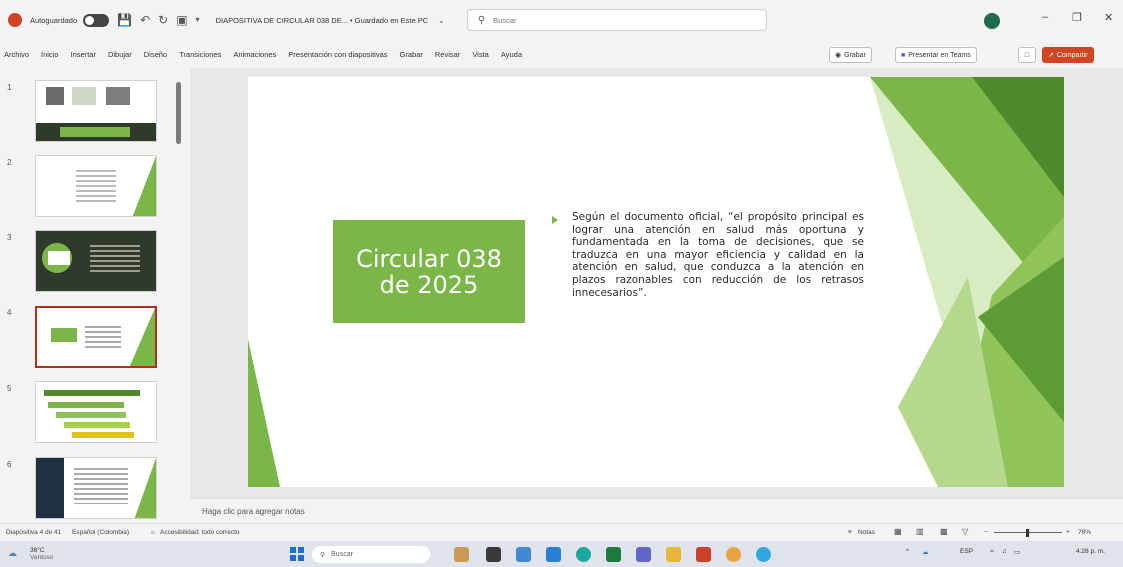 The width and height of the screenshot is (1123, 567). Describe the element at coordinates (145, 488) in the screenshot. I see `thumb-green-shape` at that location.